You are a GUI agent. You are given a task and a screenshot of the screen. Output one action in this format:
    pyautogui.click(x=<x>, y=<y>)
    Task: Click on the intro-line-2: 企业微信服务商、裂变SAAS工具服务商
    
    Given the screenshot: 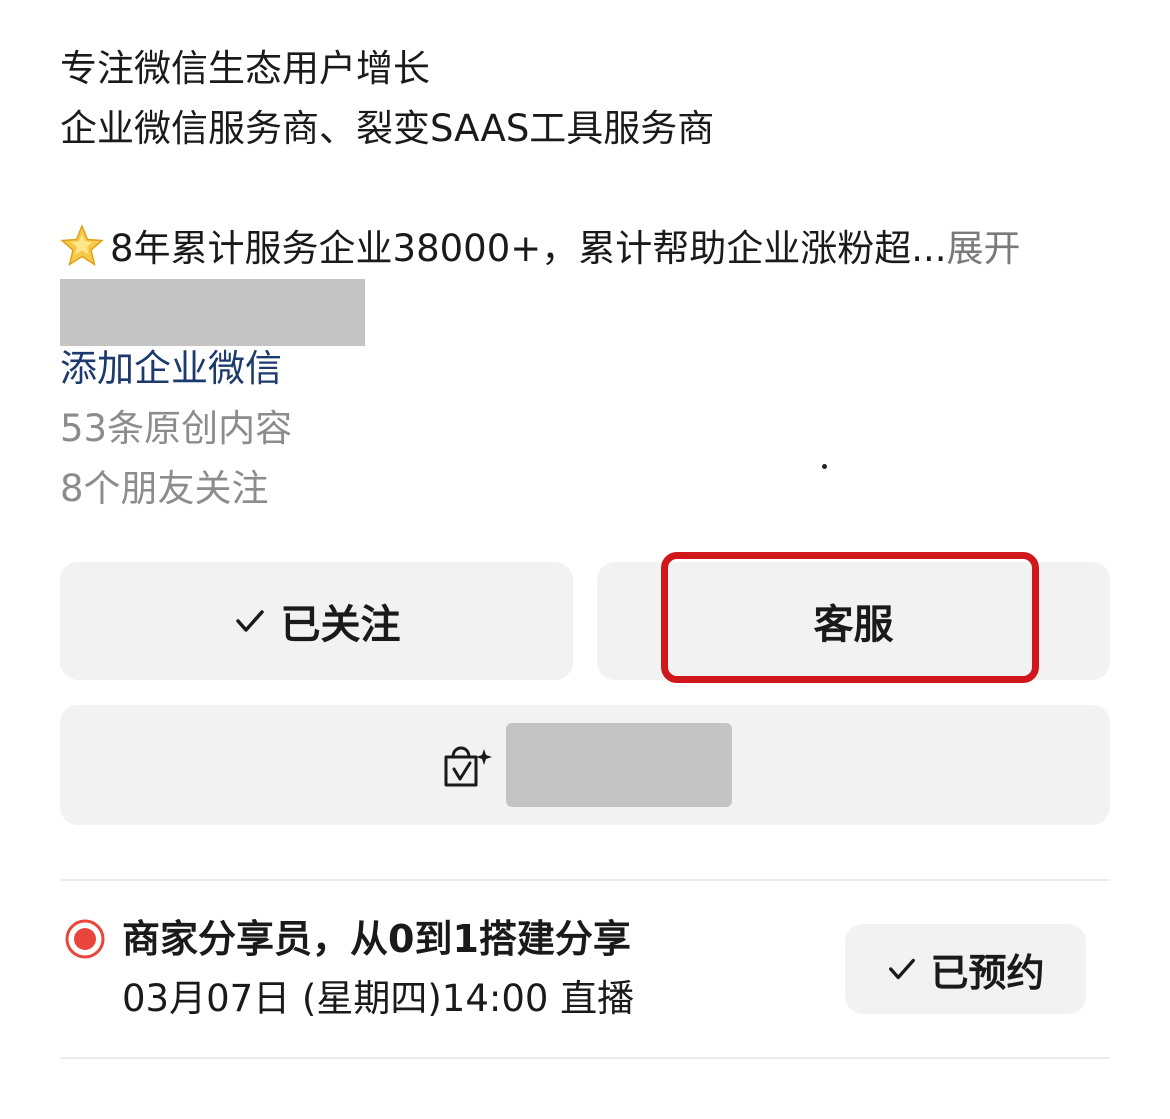 What is the action you would take?
    pyautogui.click(x=387, y=128)
    